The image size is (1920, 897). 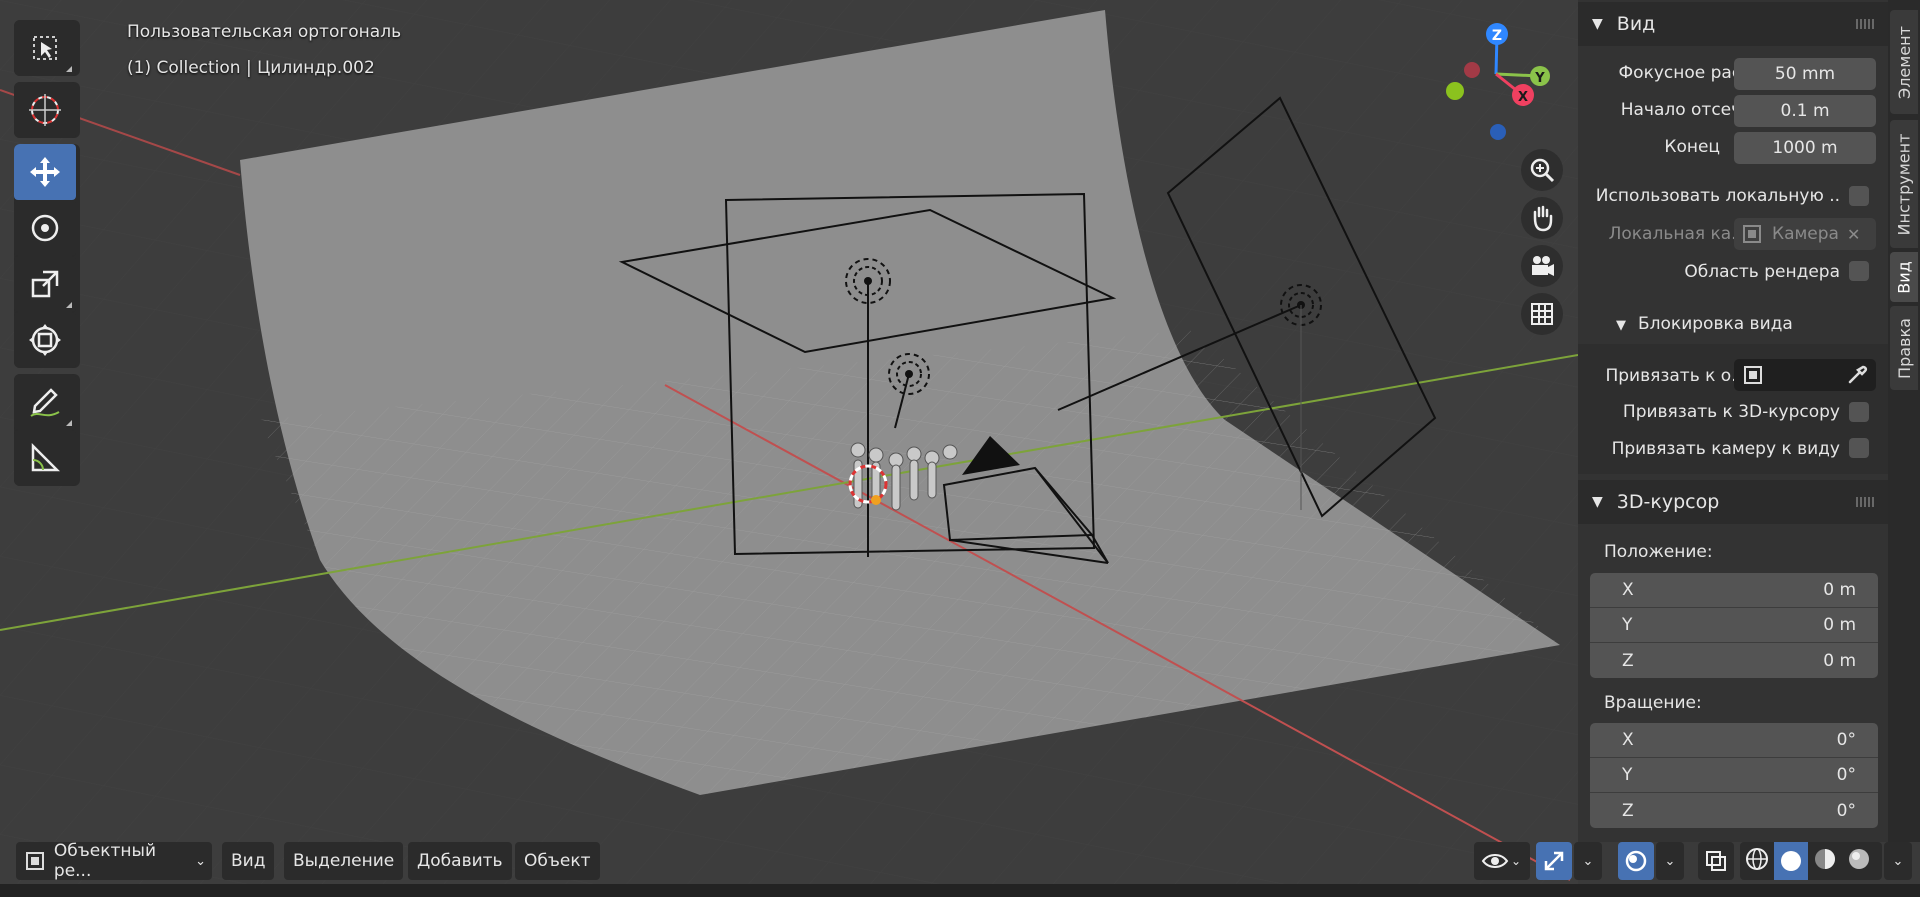 What do you see at coordinates (1805, 375) in the screenshot?
I see `lock-to-object-field` at bounding box center [1805, 375].